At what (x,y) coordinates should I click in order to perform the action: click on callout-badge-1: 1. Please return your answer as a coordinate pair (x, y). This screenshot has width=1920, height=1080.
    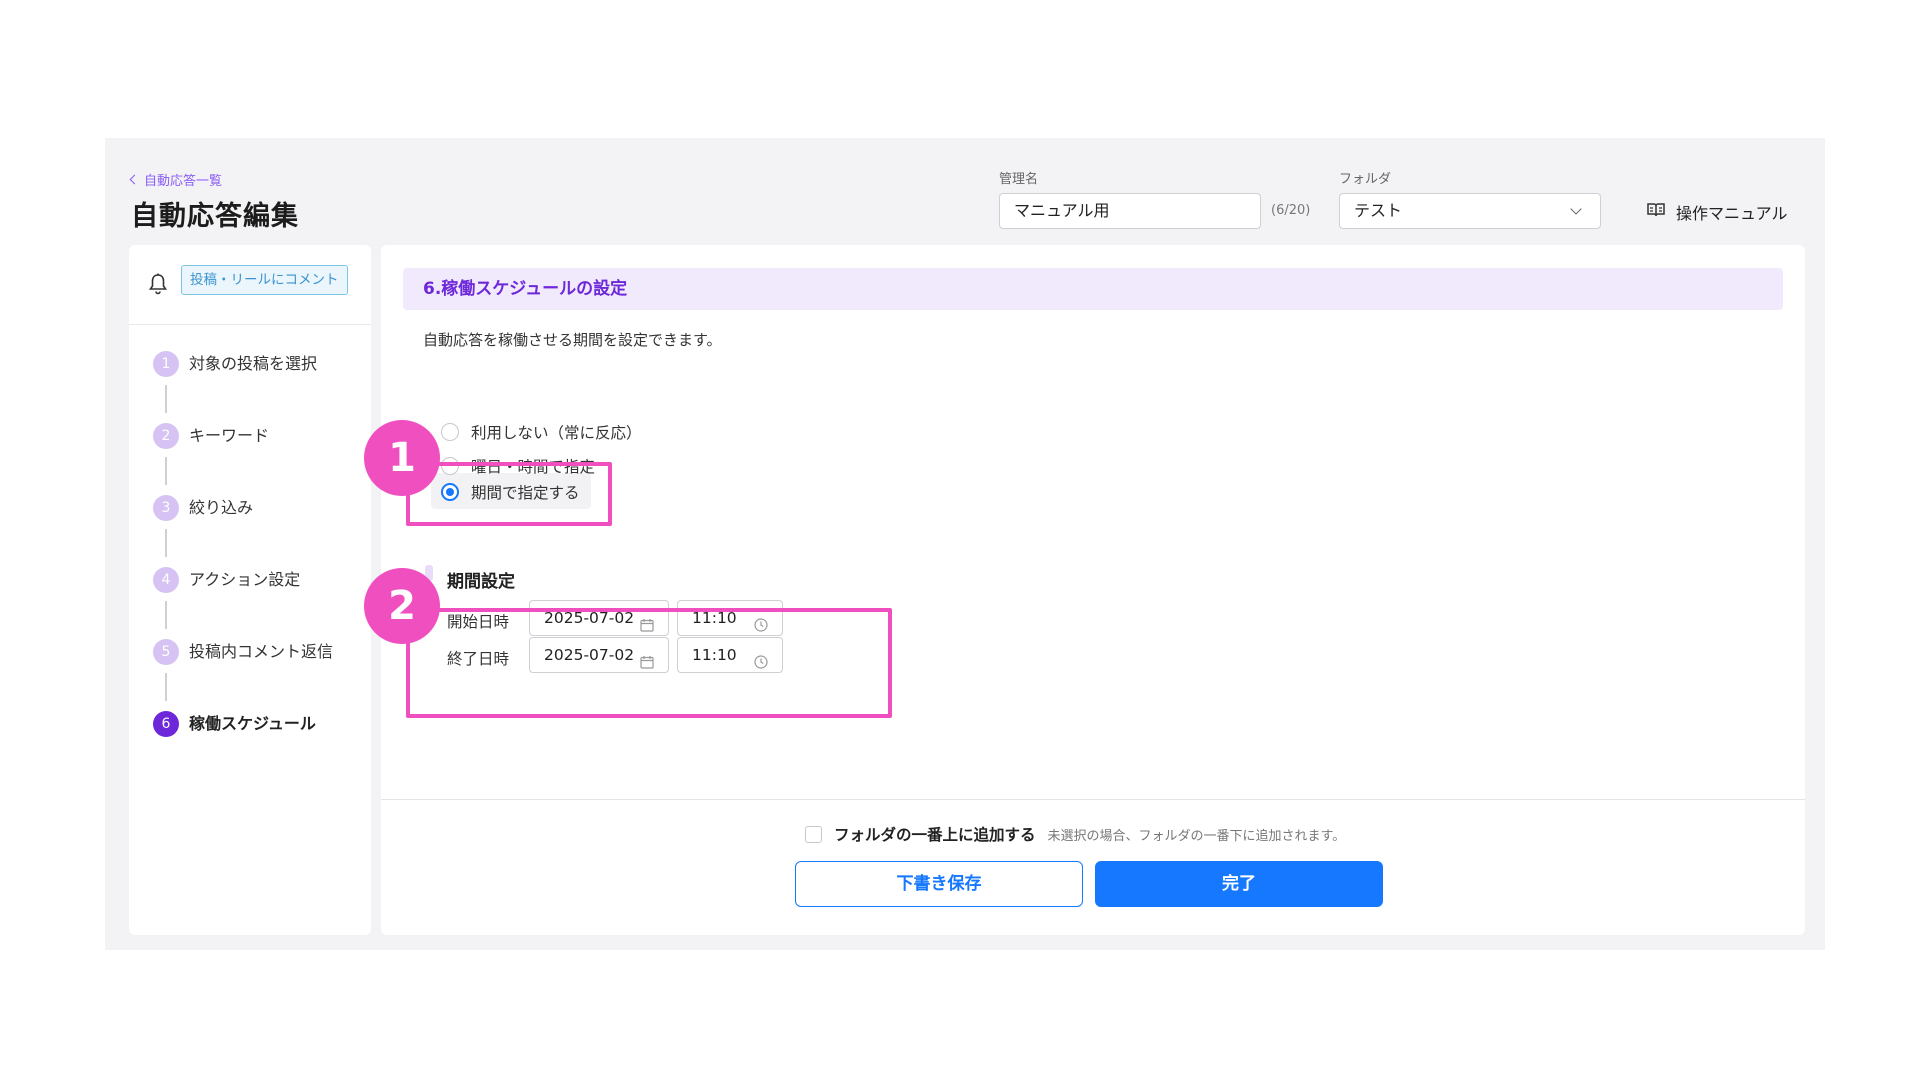
    Looking at the image, I should click on (402, 458).